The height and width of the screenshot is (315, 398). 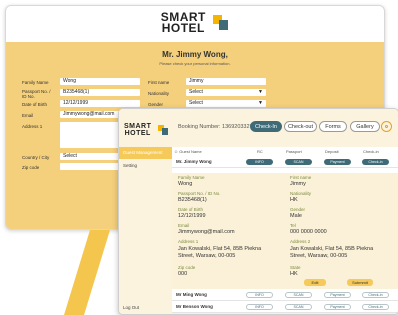 What do you see at coordinates (260, 151) in the screenshot?
I see `col-rc: RC` at bounding box center [260, 151].